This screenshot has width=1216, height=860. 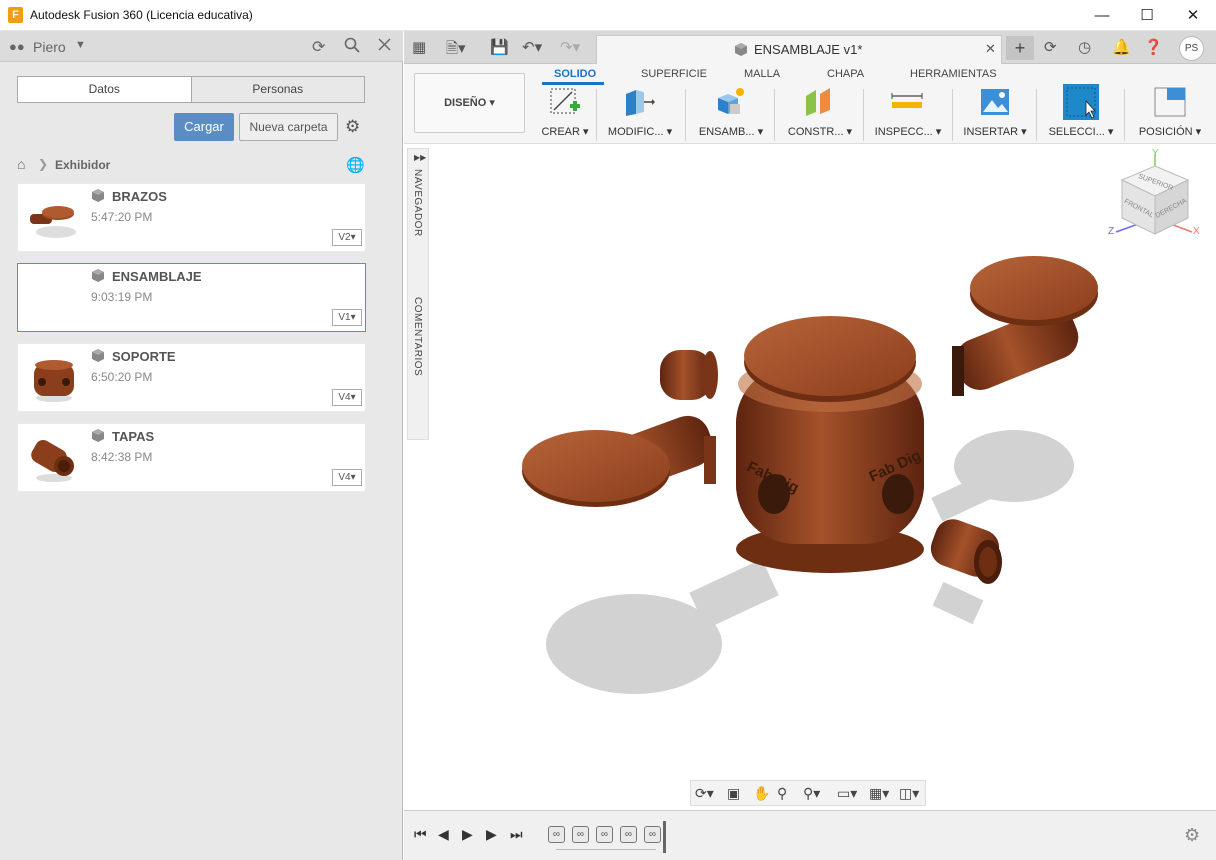 I want to click on chevron-down-icon: ▼, so click(x=80, y=45).